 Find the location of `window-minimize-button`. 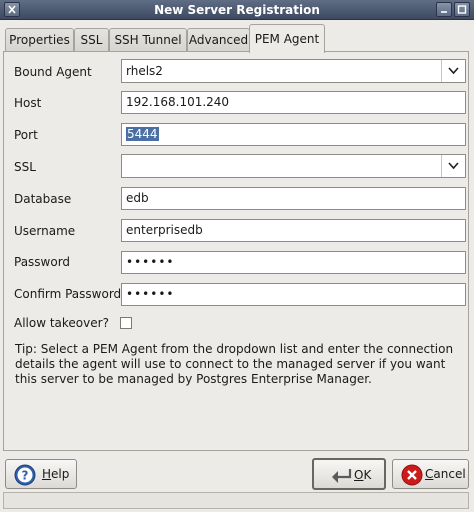

window-minimize-button is located at coordinates (444, 9).